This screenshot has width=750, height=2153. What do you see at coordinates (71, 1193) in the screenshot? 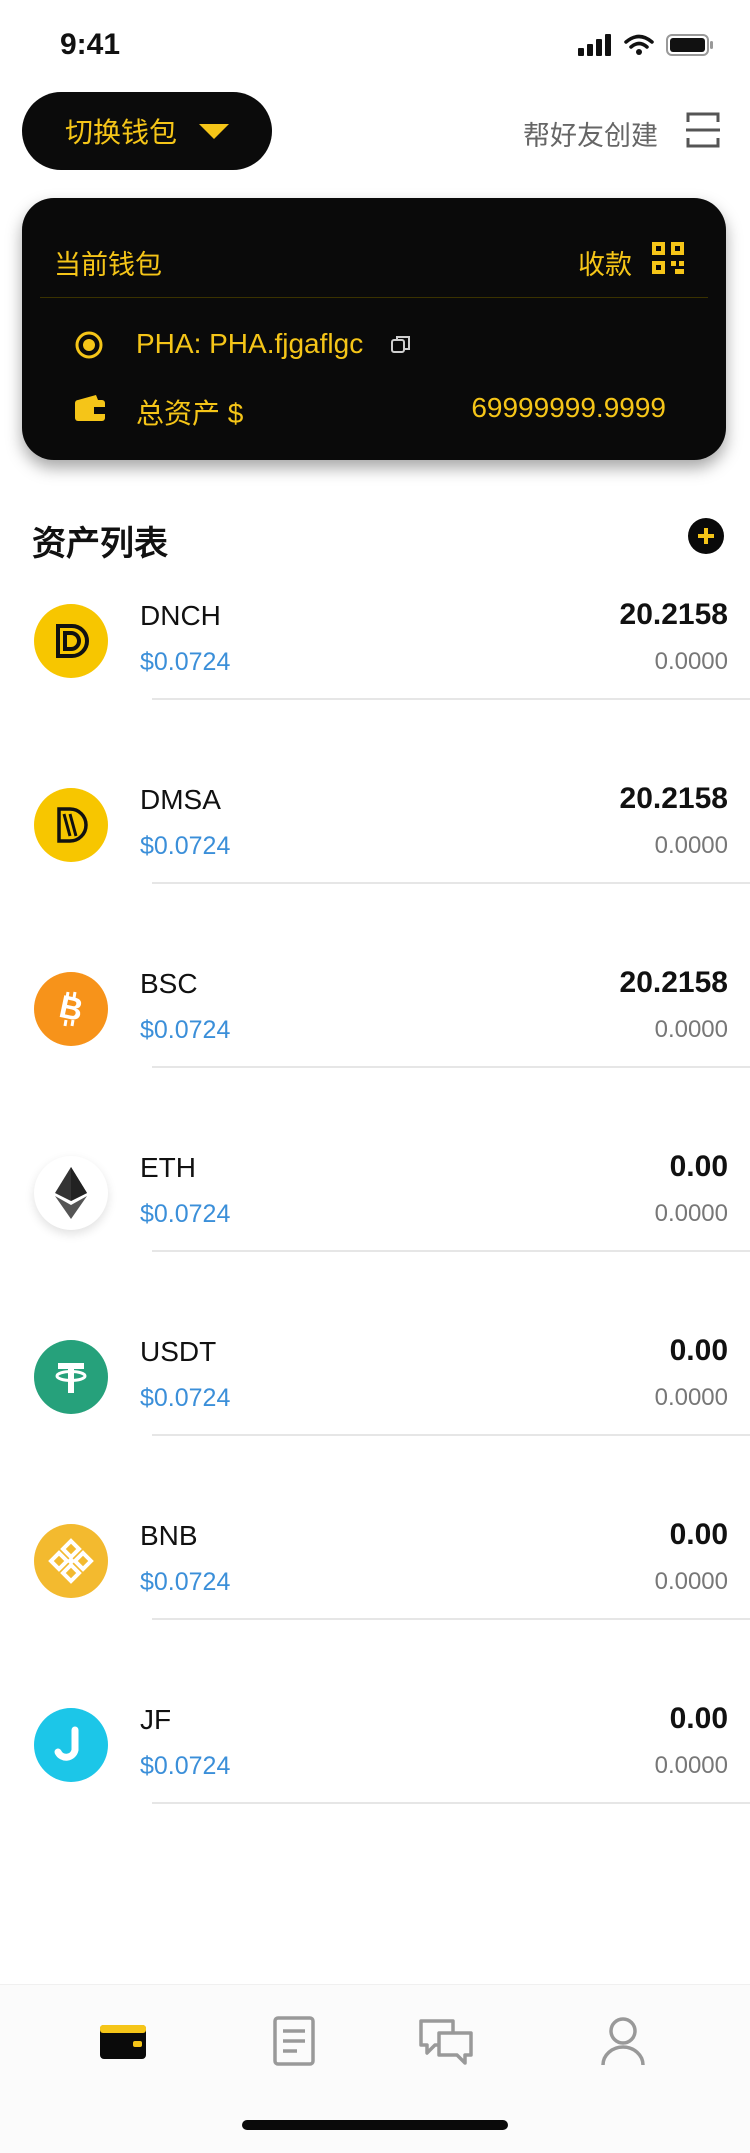
I see `ethereum-coin-icon` at bounding box center [71, 1193].